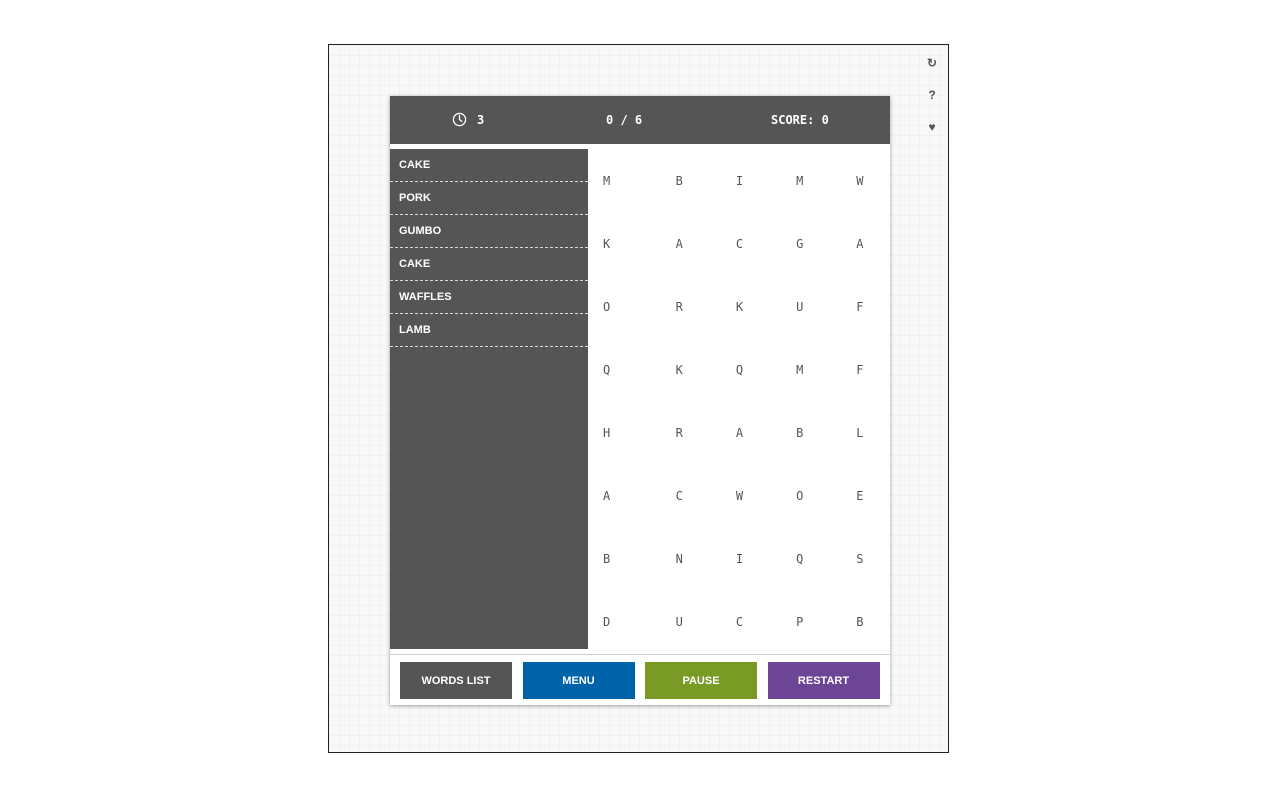 The height and width of the screenshot is (800, 1280). Describe the element at coordinates (932, 95) in the screenshot. I see `help-icon: ?` at that location.